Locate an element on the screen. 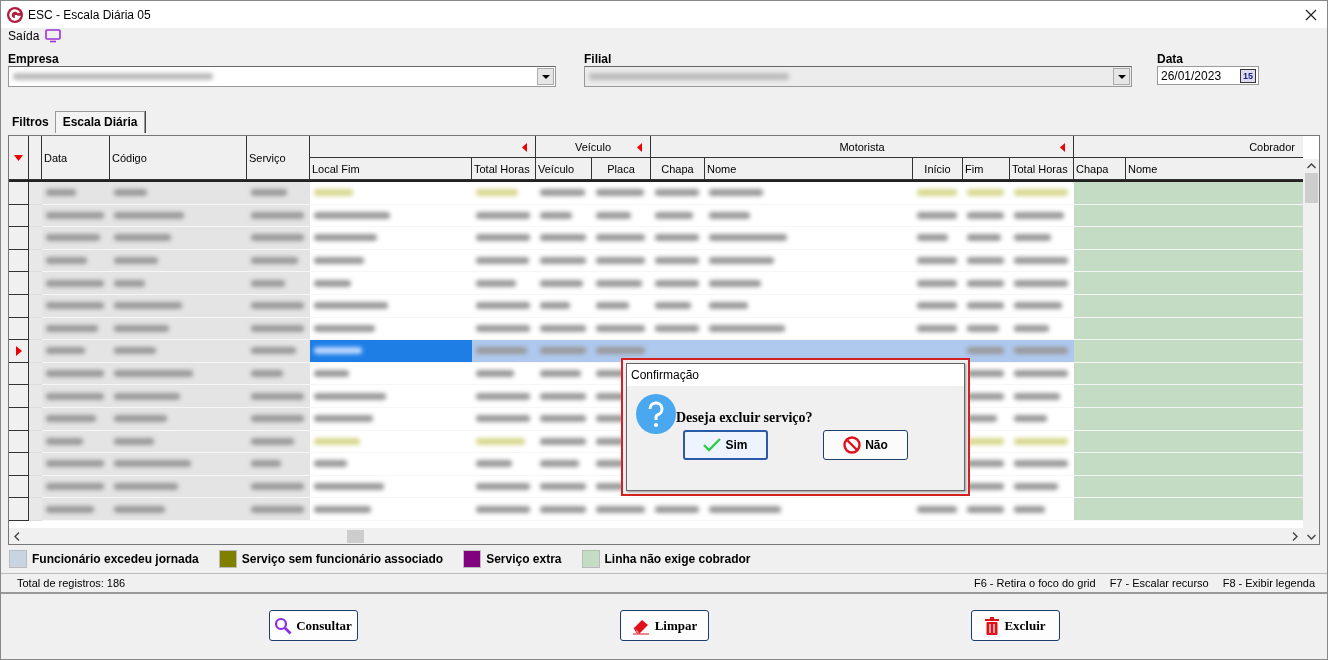 This screenshot has height=660, width=1328. record-count: Total de registros: 186 is located at coordinates (71, 583).